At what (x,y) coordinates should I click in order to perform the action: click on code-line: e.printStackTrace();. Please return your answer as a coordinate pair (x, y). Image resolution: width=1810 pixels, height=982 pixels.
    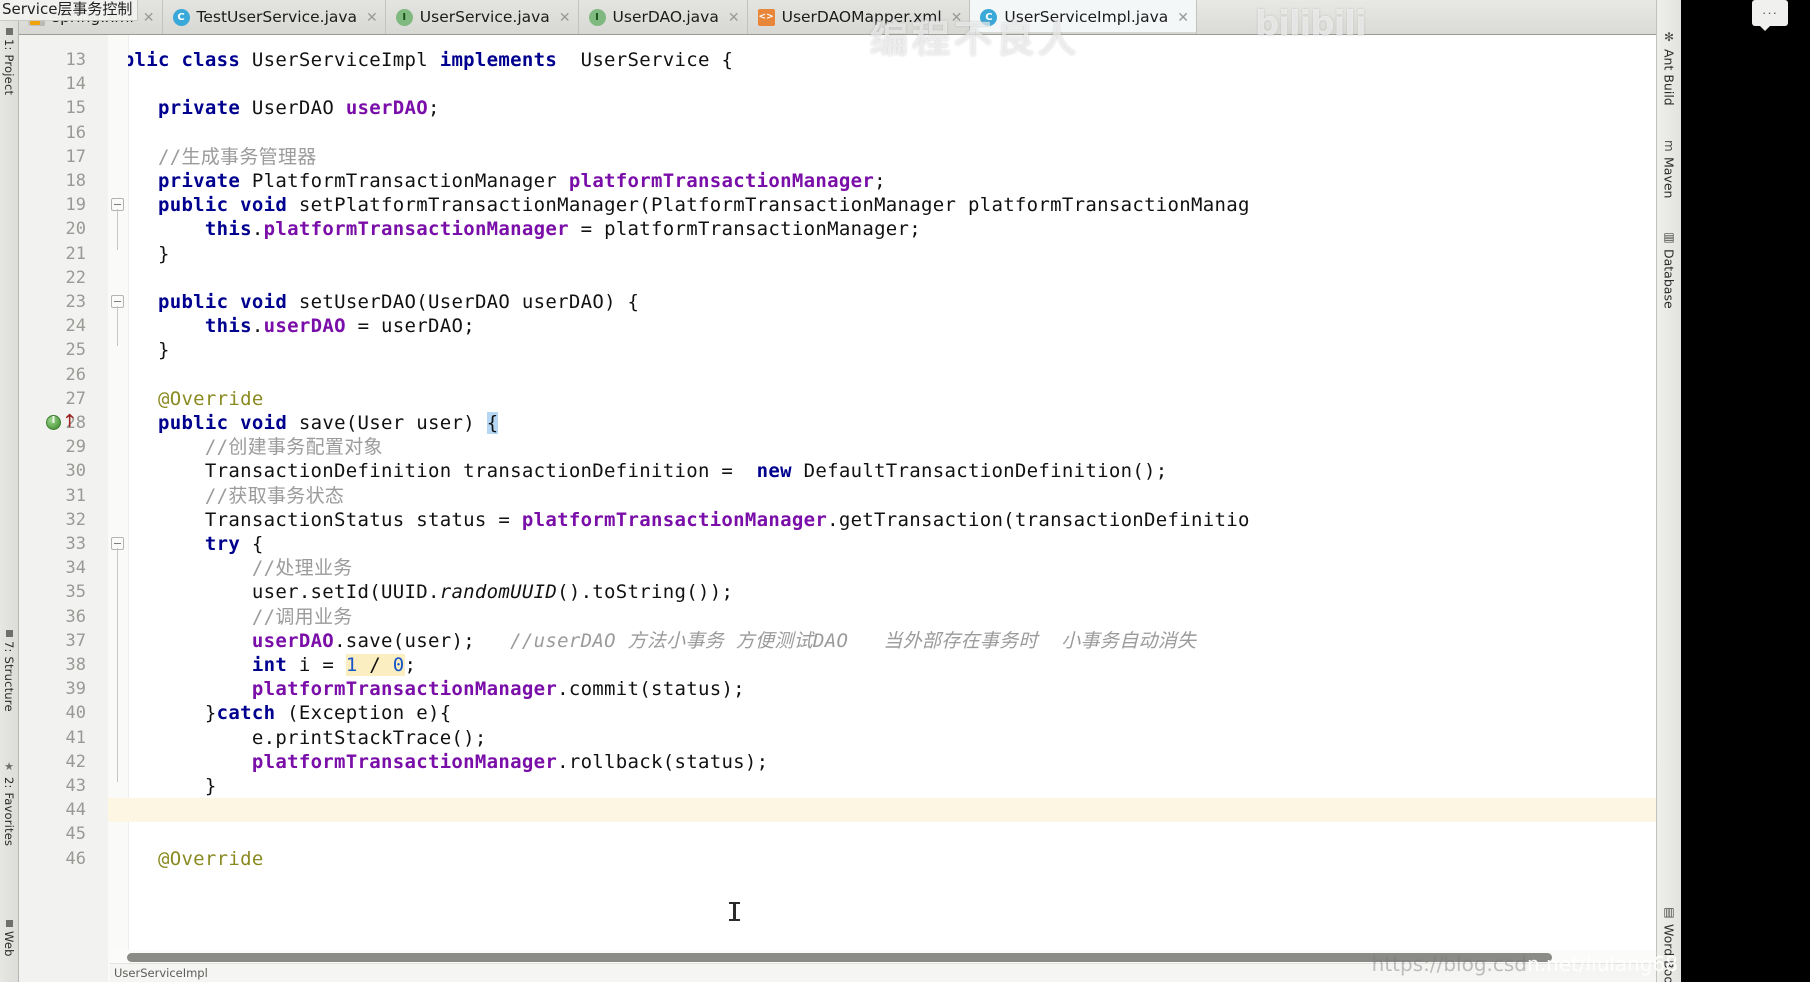
    Looking at the image, I should click on (307, 738).